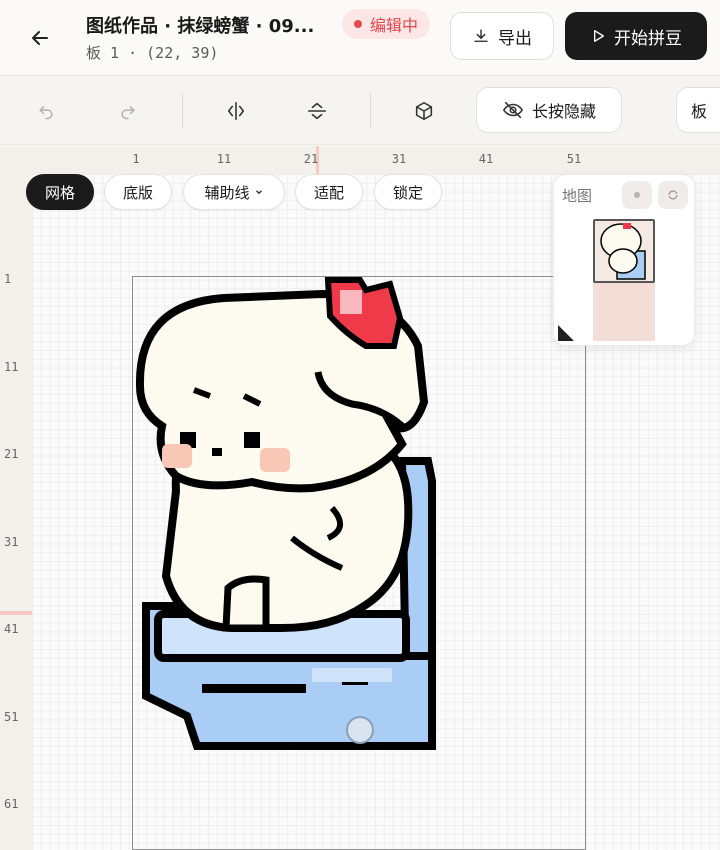  I want to click on flip-horizontal-button, so click(236, 111).